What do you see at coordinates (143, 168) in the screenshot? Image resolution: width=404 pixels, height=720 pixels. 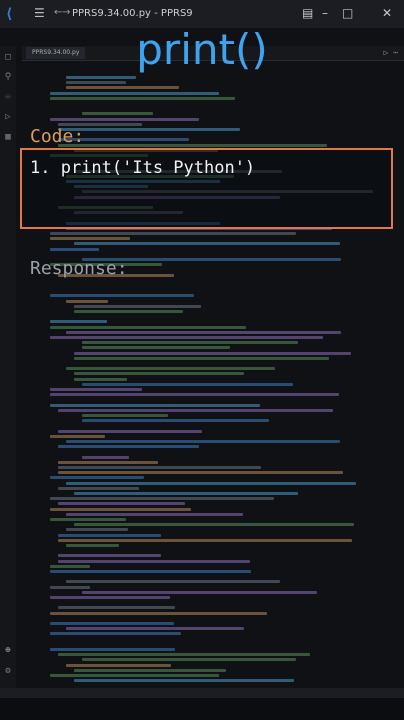 I see `code-line: 1. print('Its Python')` at bounding box center [143, 168].